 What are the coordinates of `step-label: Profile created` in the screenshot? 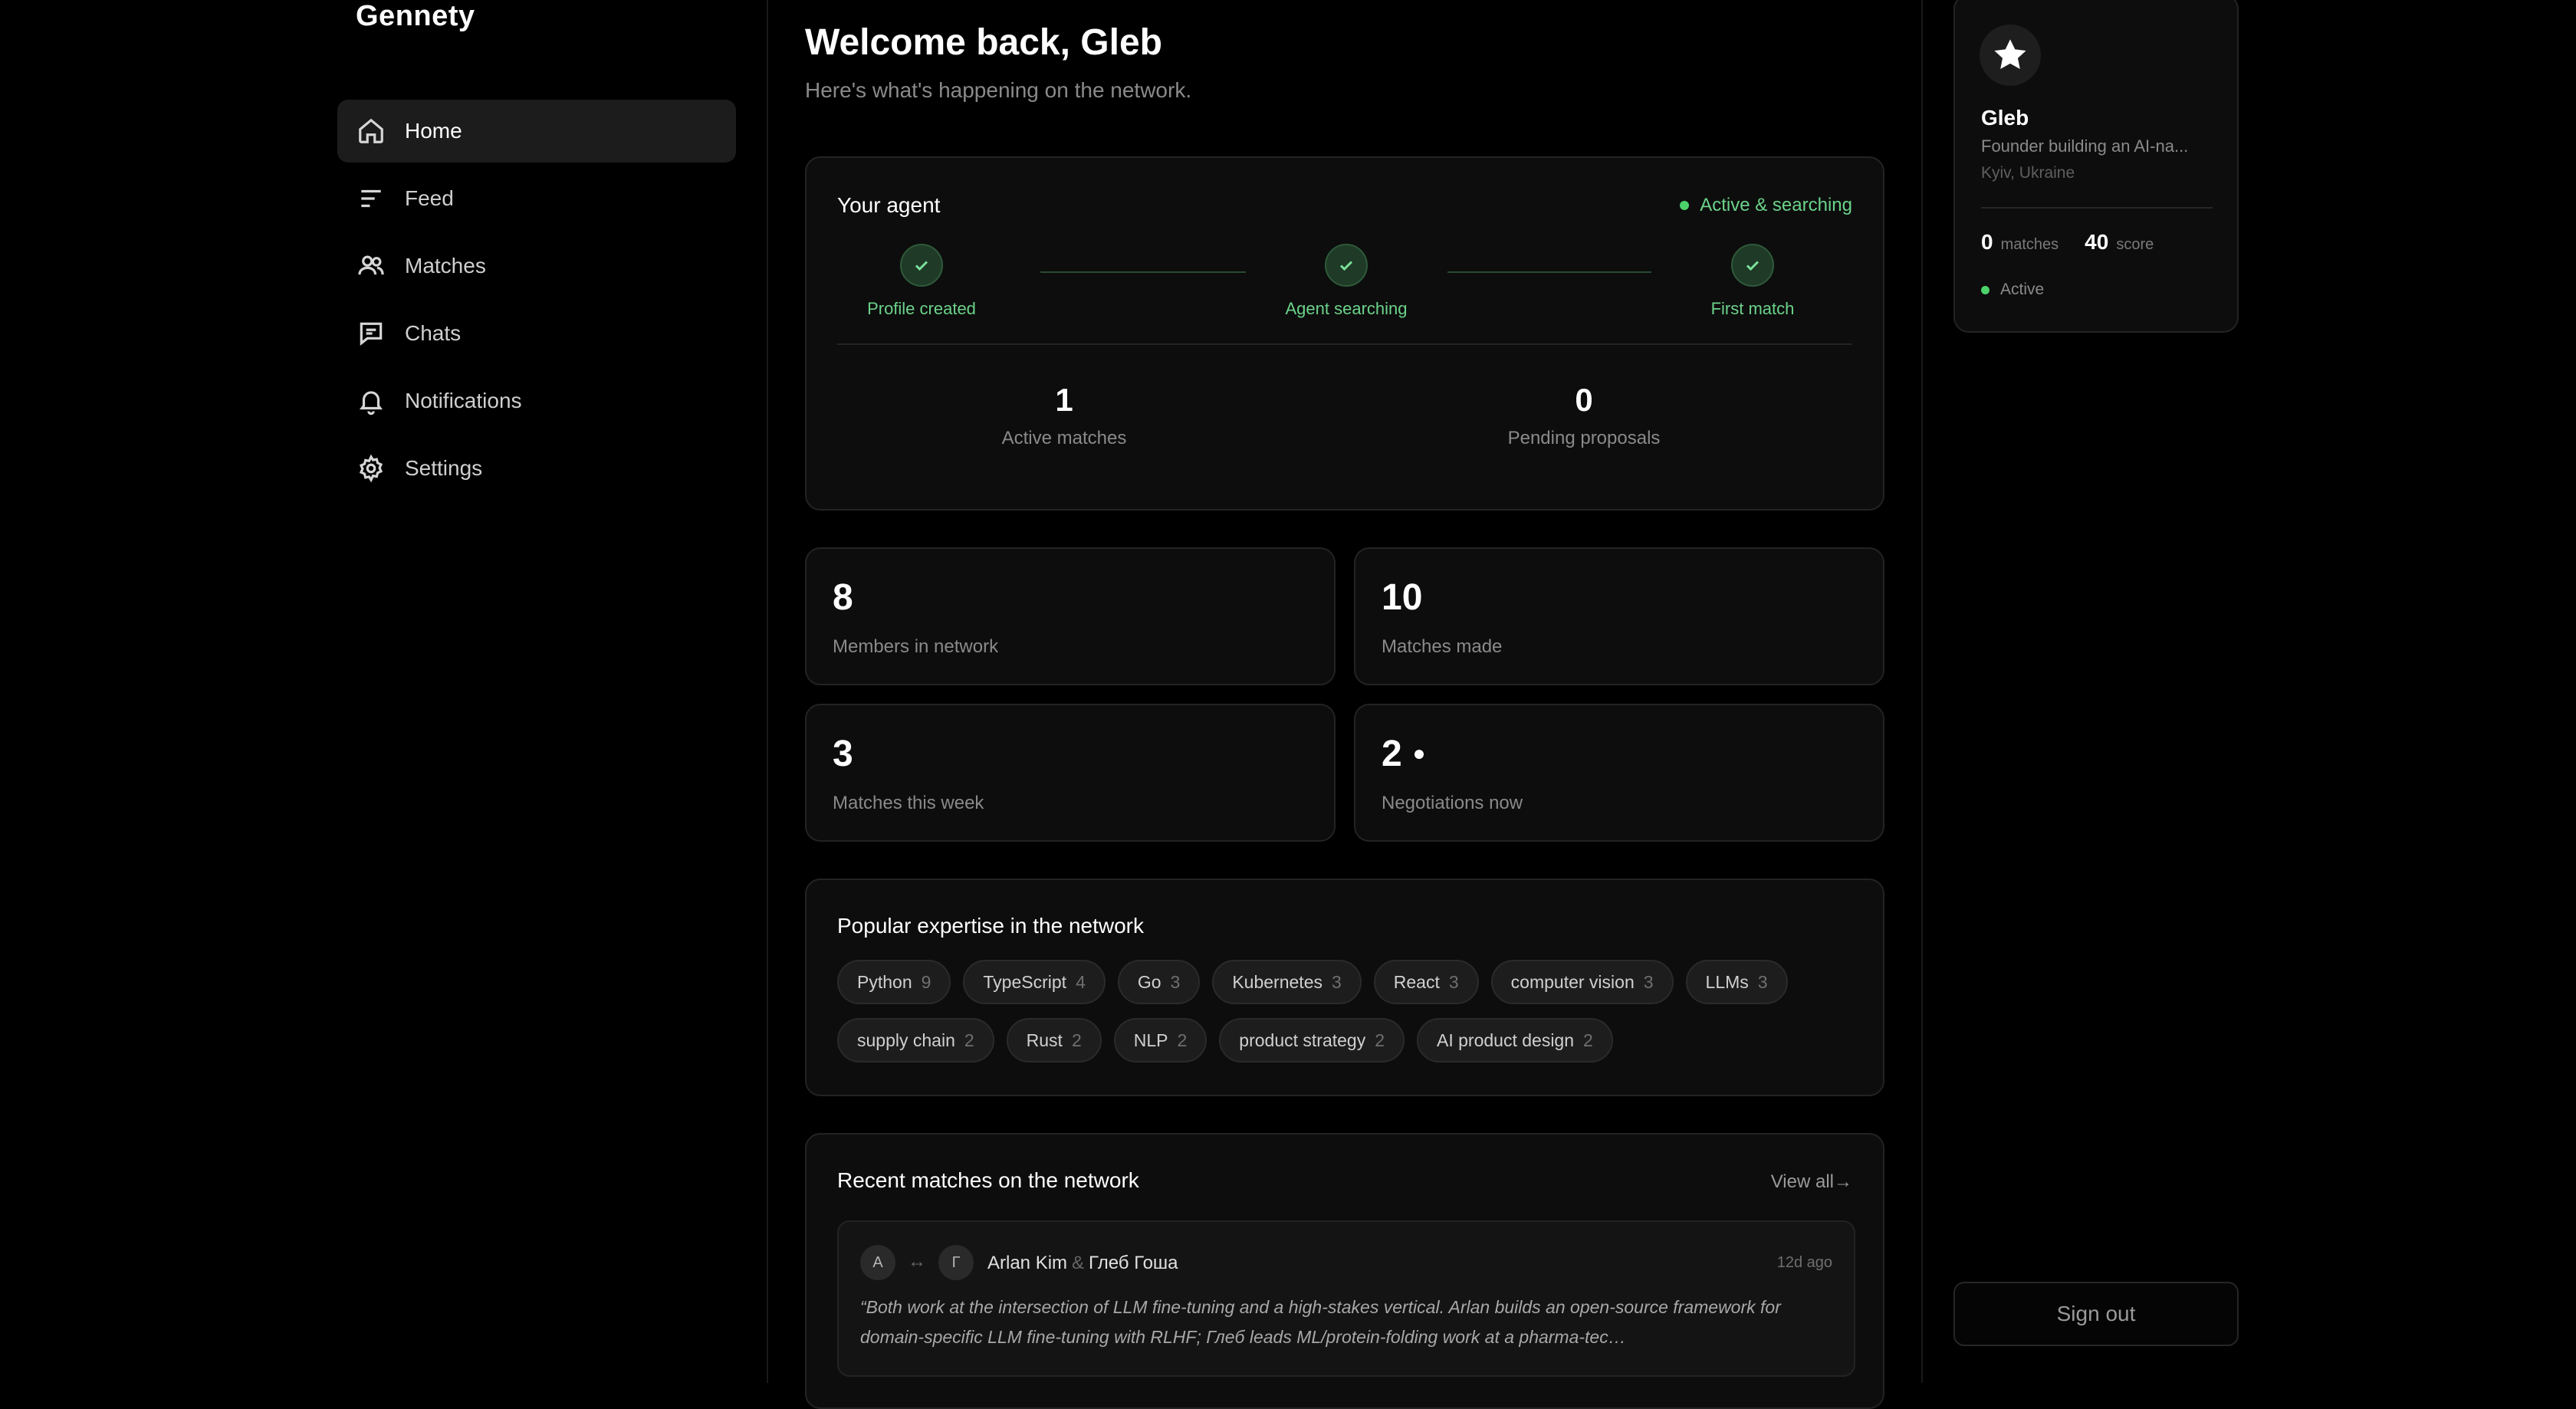 It's located at (922, 308).